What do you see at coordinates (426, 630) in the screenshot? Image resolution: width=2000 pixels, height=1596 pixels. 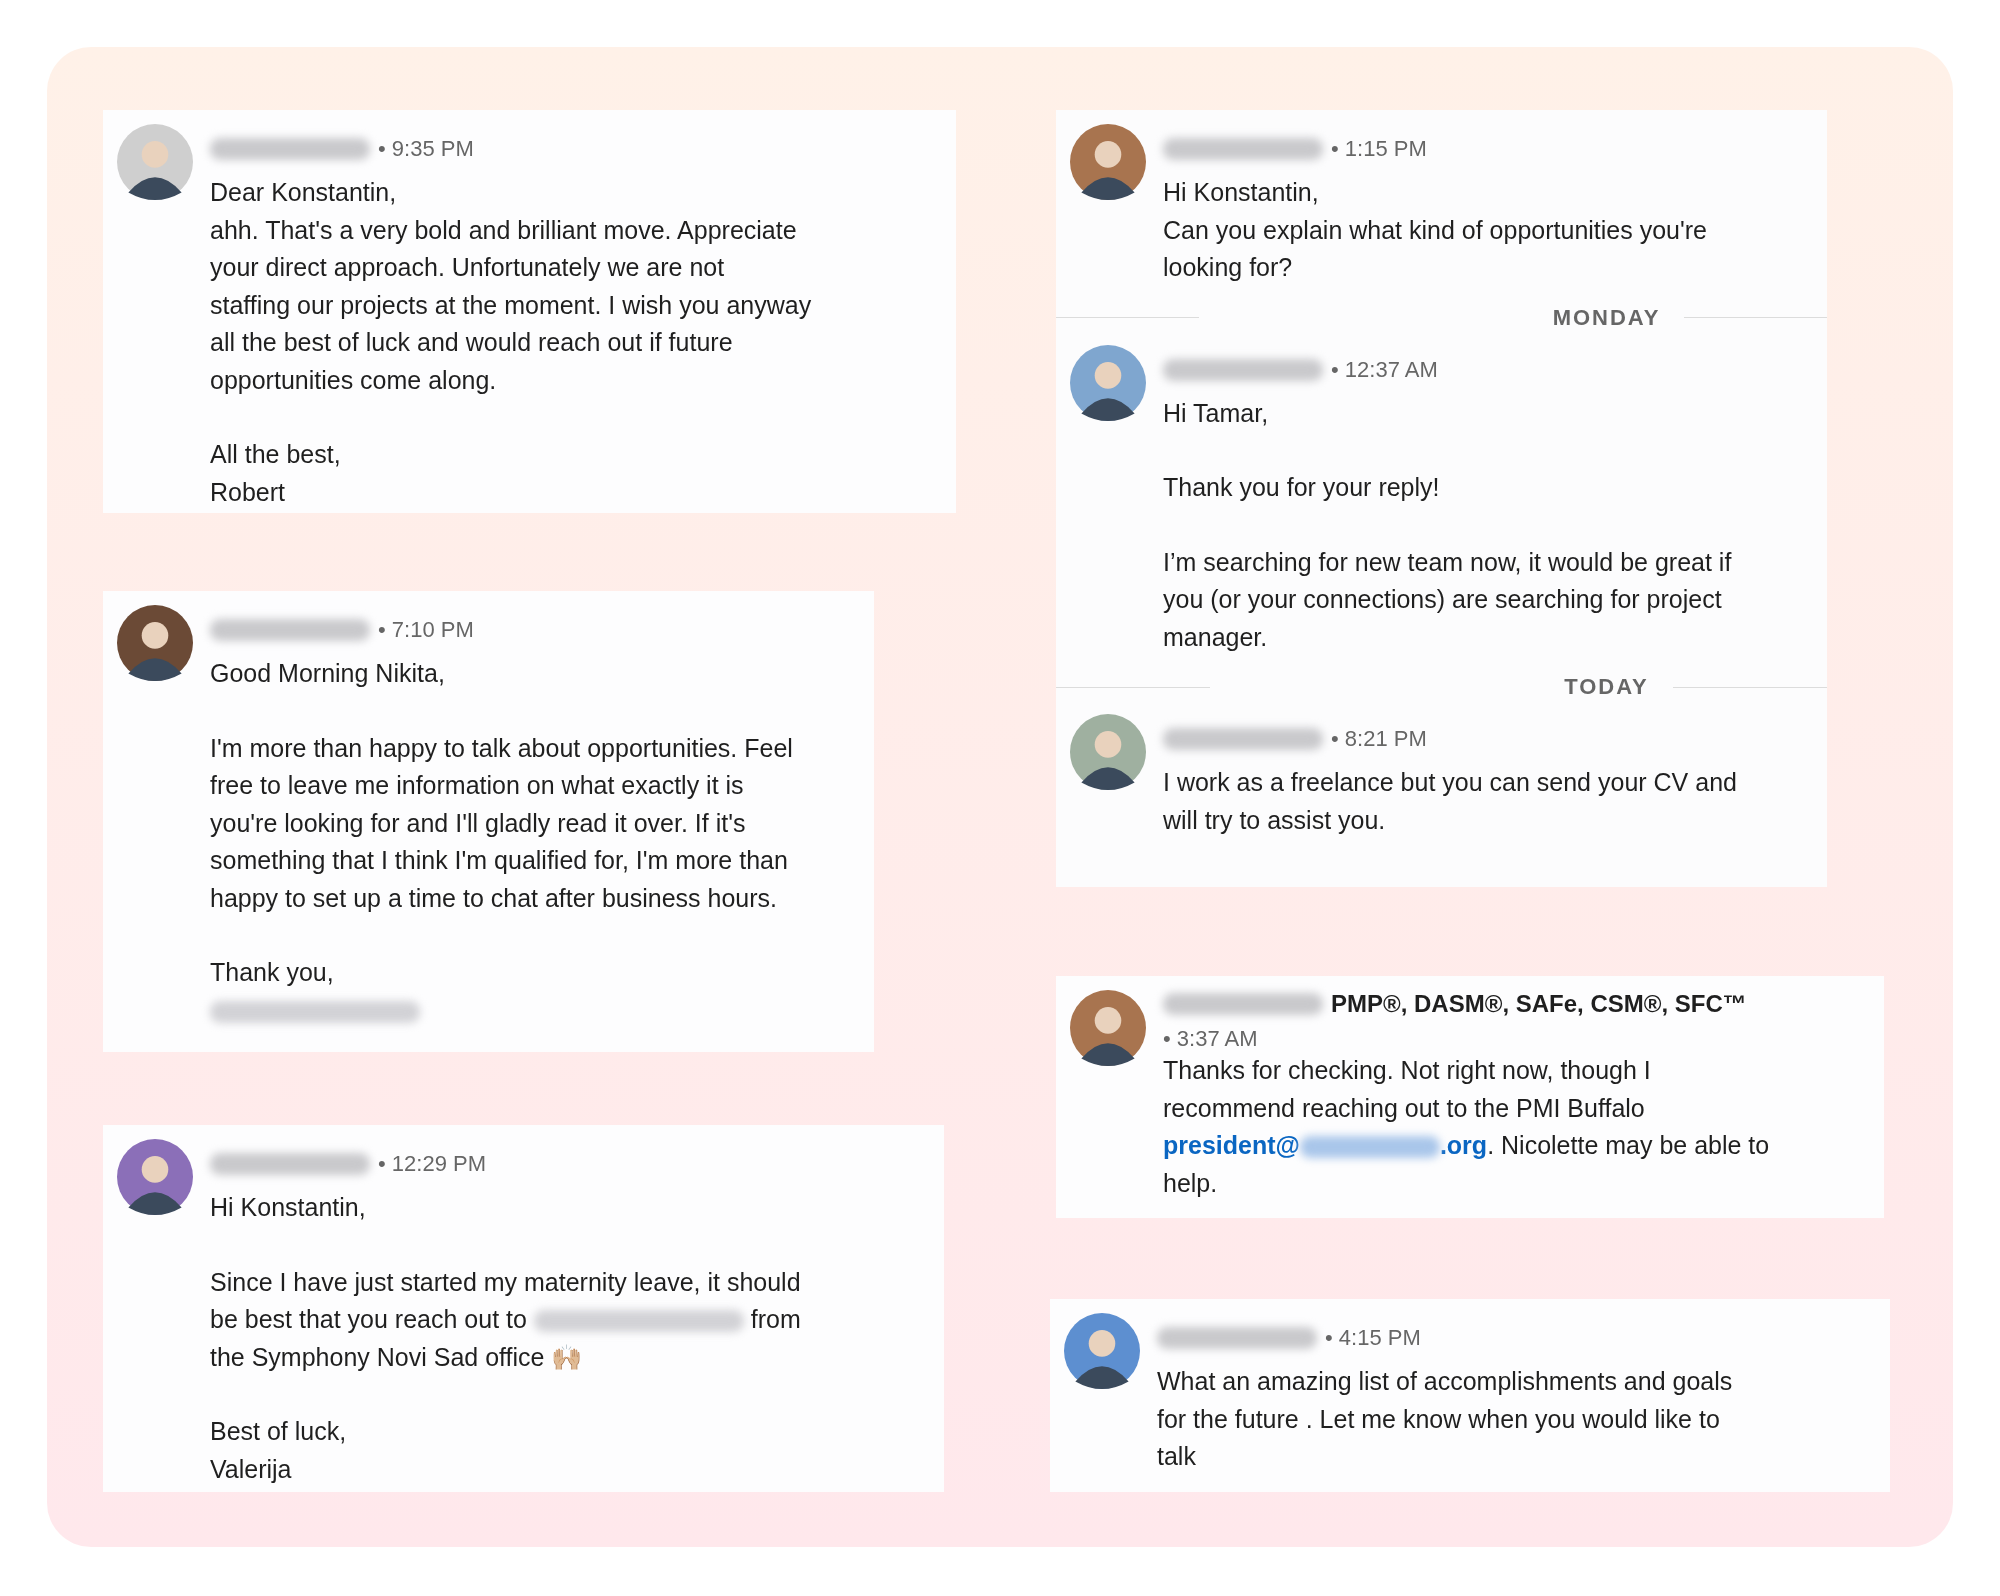 I see `message-time: • 7:10 PM` at bounding box center [426, 630].